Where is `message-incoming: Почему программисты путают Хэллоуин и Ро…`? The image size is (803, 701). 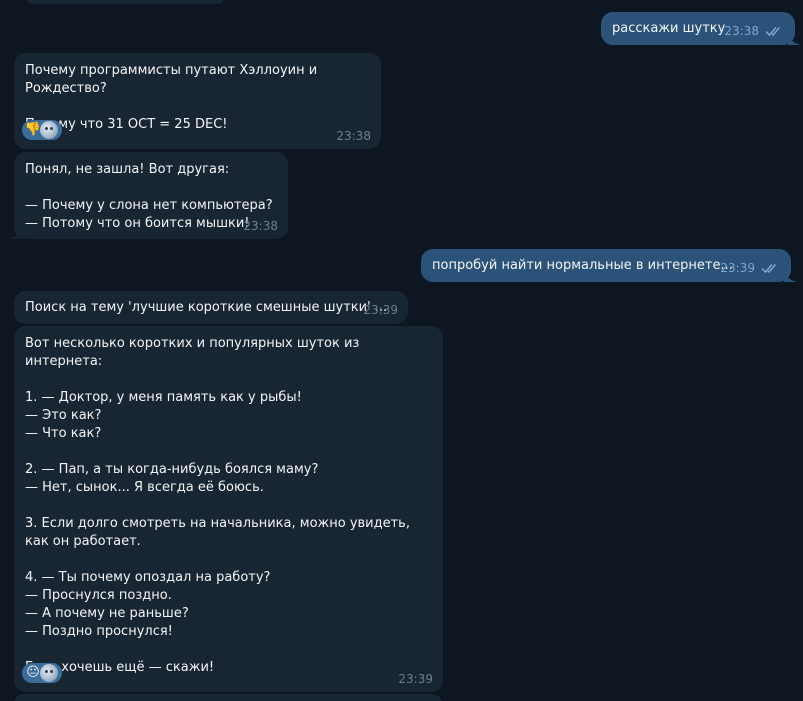 message-incoming: Почему программисты путают Хэллоуин и Ро… is located at coordinates (197, 101).